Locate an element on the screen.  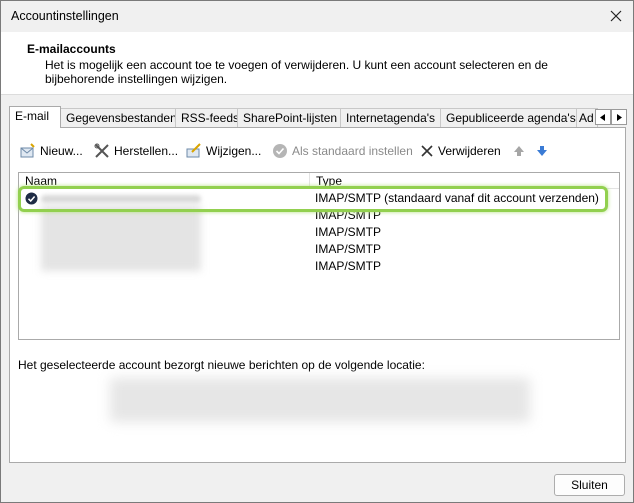
account-name-redacted is located at coordinates (121, 199).